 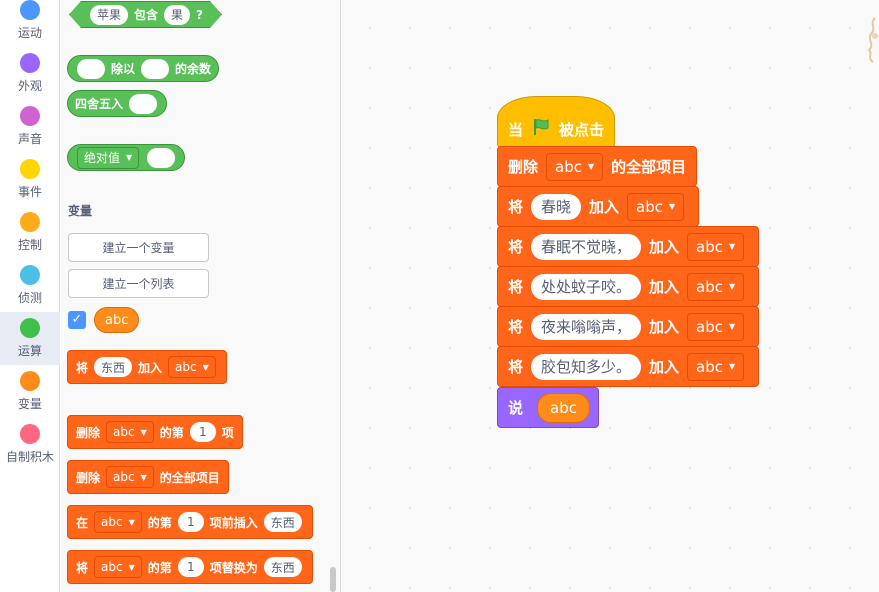 I want to click on category-looks: 外观, so click(x=30, y=79).